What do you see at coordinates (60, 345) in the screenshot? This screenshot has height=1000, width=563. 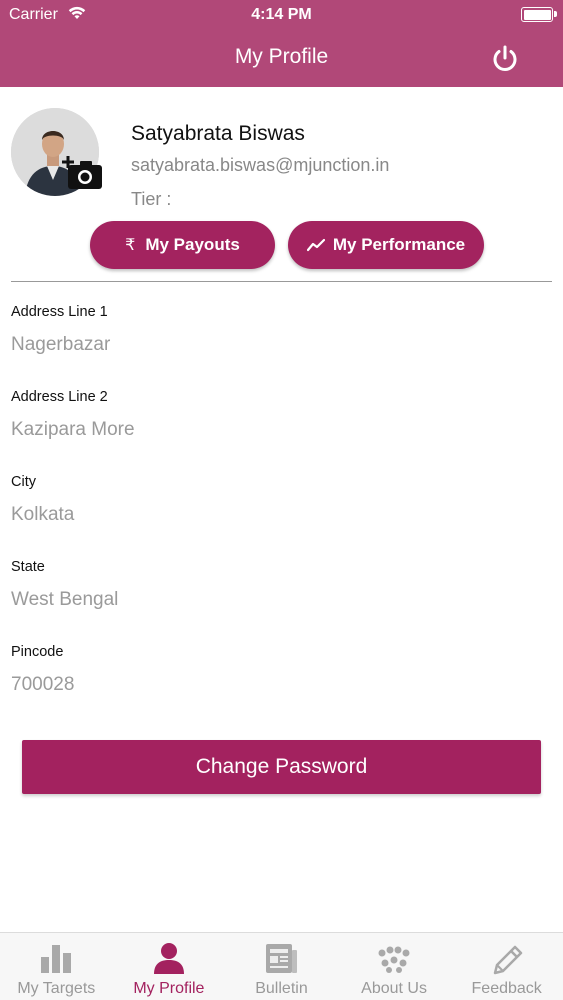 I see `address-line-1-value: Nagerbazar` at bounding box center [60, 345].